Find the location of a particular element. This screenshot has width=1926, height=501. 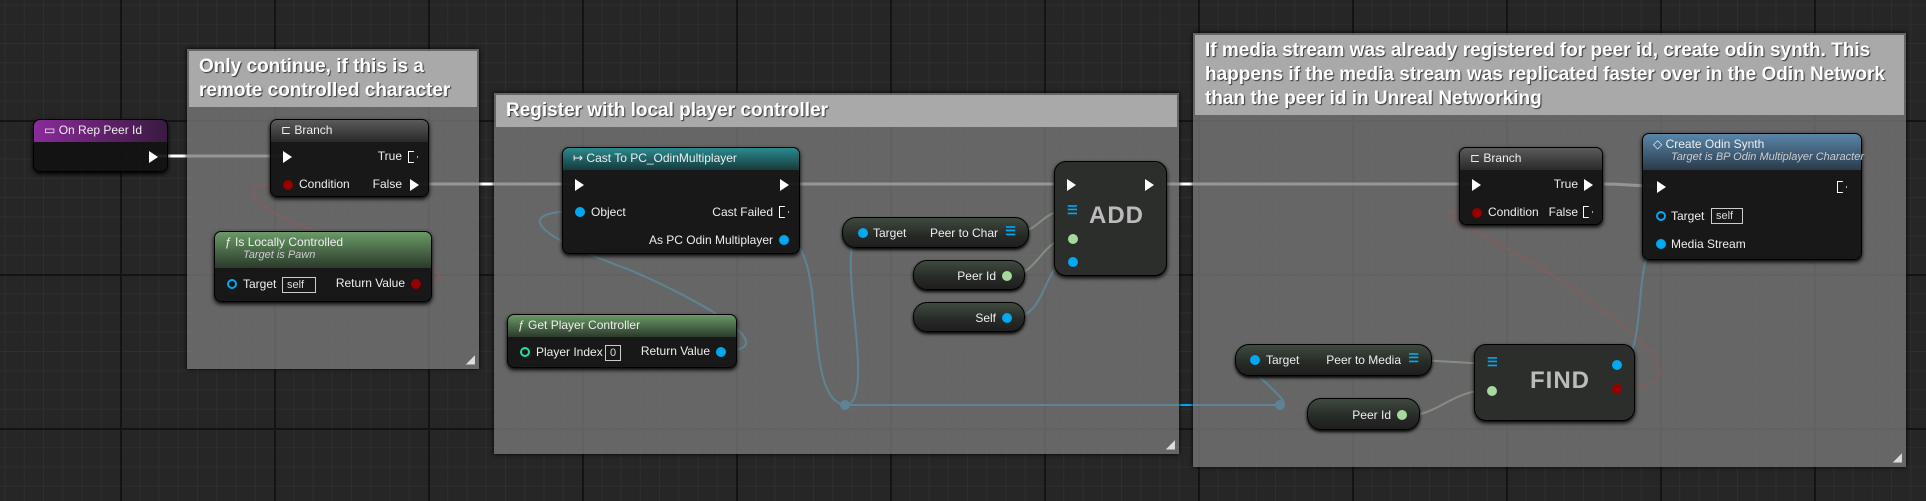

branch-node-2: ⊏ Branch True Condition False is located at coordinates (1531, 186).